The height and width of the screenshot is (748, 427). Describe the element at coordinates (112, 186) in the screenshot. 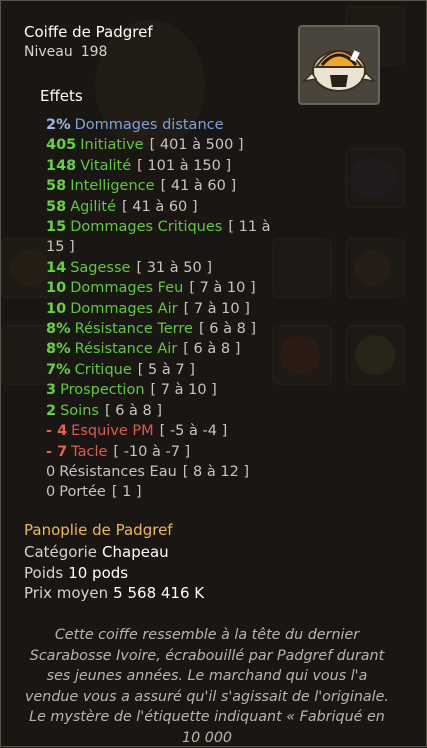

I see `effect-stat: Intelligence` at that location.